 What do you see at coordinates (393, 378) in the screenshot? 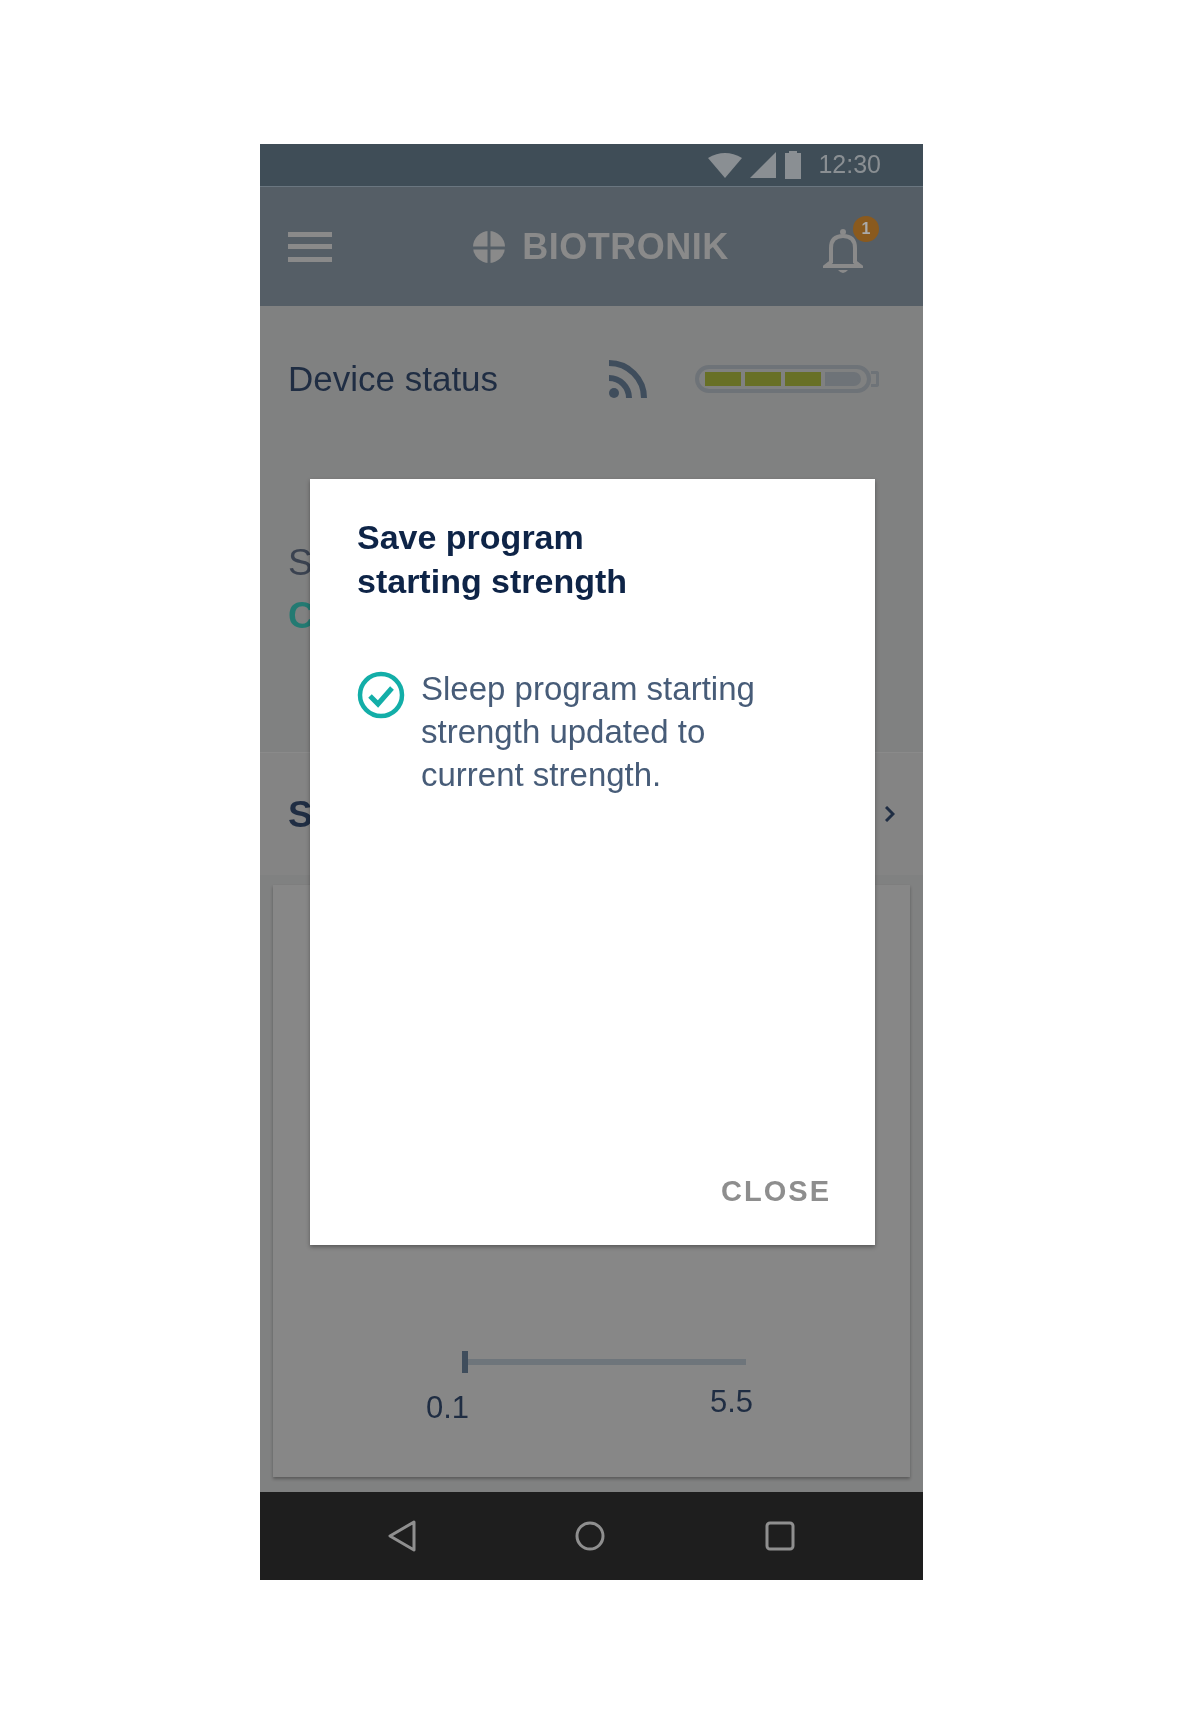
I see `device-status-label: Device status` at bounding box center [393, 378].